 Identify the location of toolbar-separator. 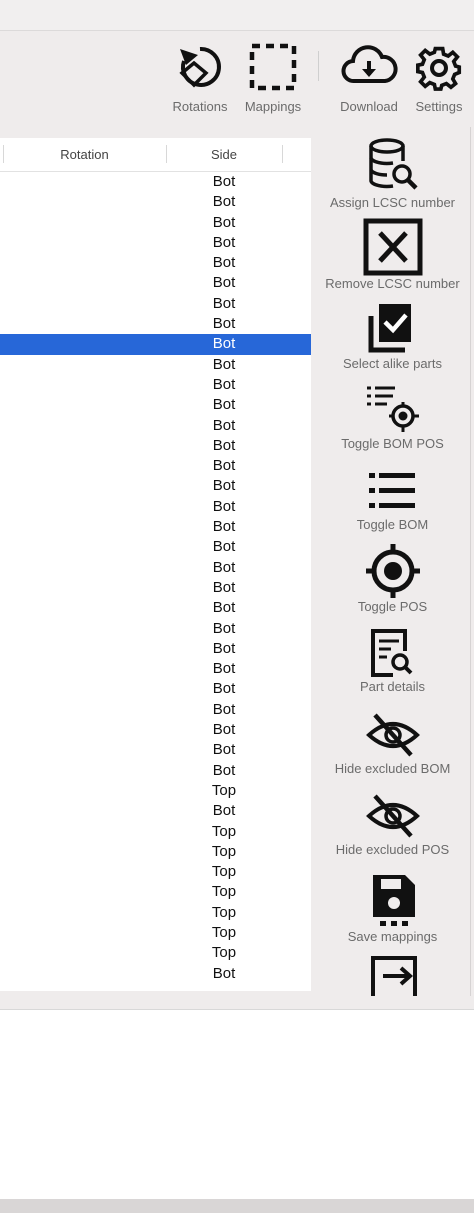
(318, 66).